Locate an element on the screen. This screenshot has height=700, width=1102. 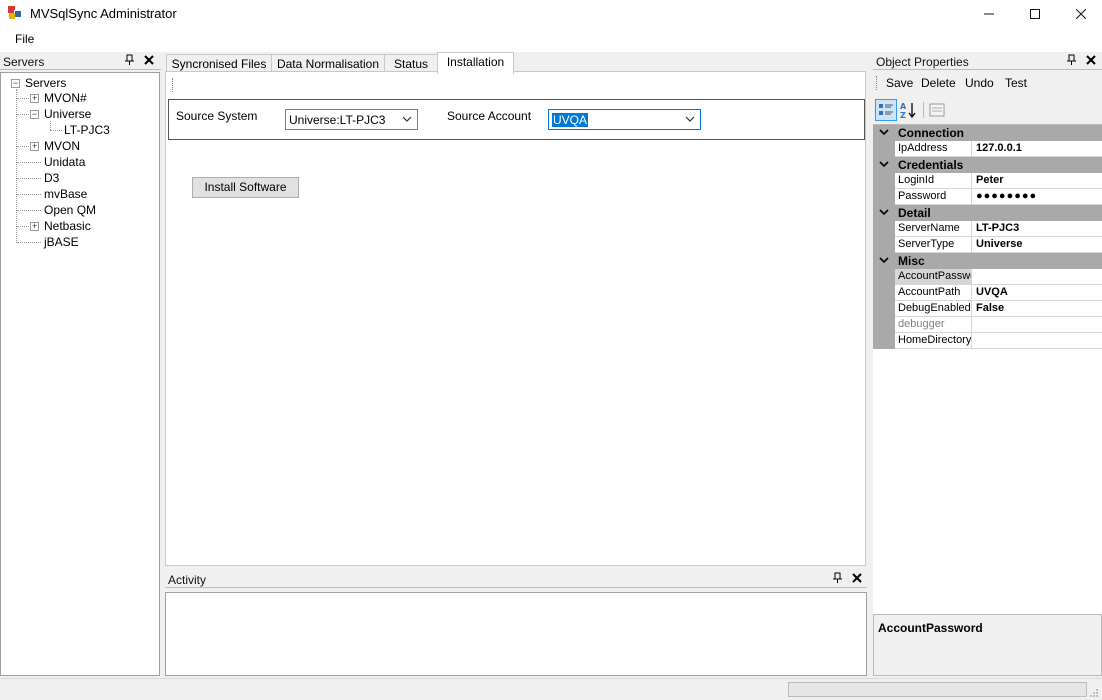
property-row: ServerType Universe is located at coordinates (987, 245).